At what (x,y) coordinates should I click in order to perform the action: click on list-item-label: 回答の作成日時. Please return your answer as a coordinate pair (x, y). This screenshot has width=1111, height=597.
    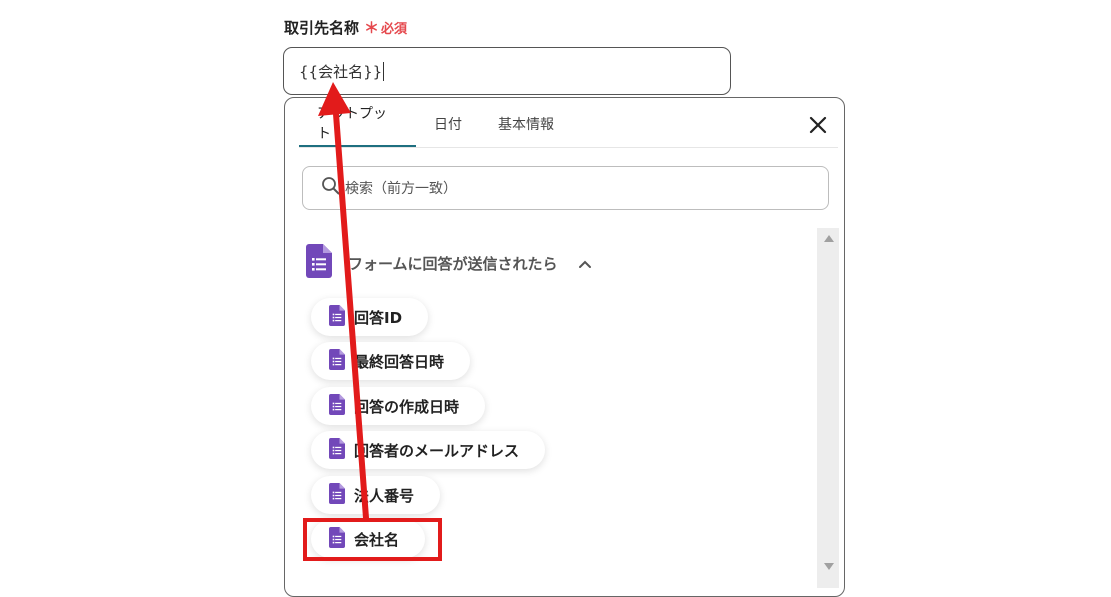
    Looking at the image, I should click on (407, 406).